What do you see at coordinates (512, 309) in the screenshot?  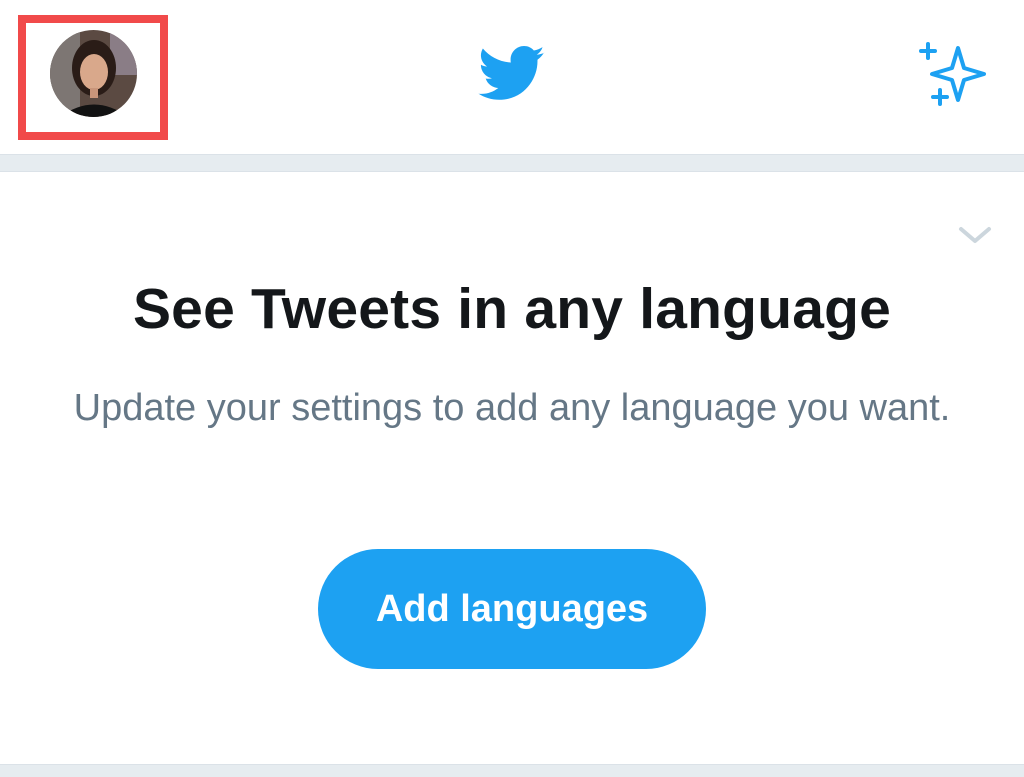 I see `prompt-title: See Tweets in any language` at bounding box center [512, 309].